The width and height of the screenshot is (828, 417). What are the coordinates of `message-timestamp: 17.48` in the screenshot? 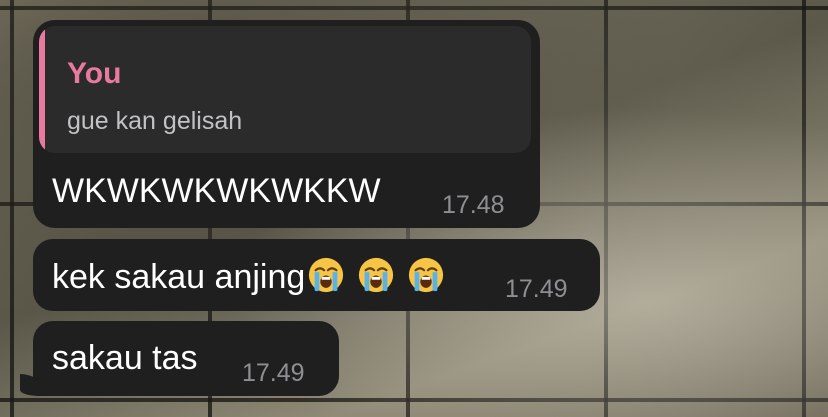 It's located at (473, 205).